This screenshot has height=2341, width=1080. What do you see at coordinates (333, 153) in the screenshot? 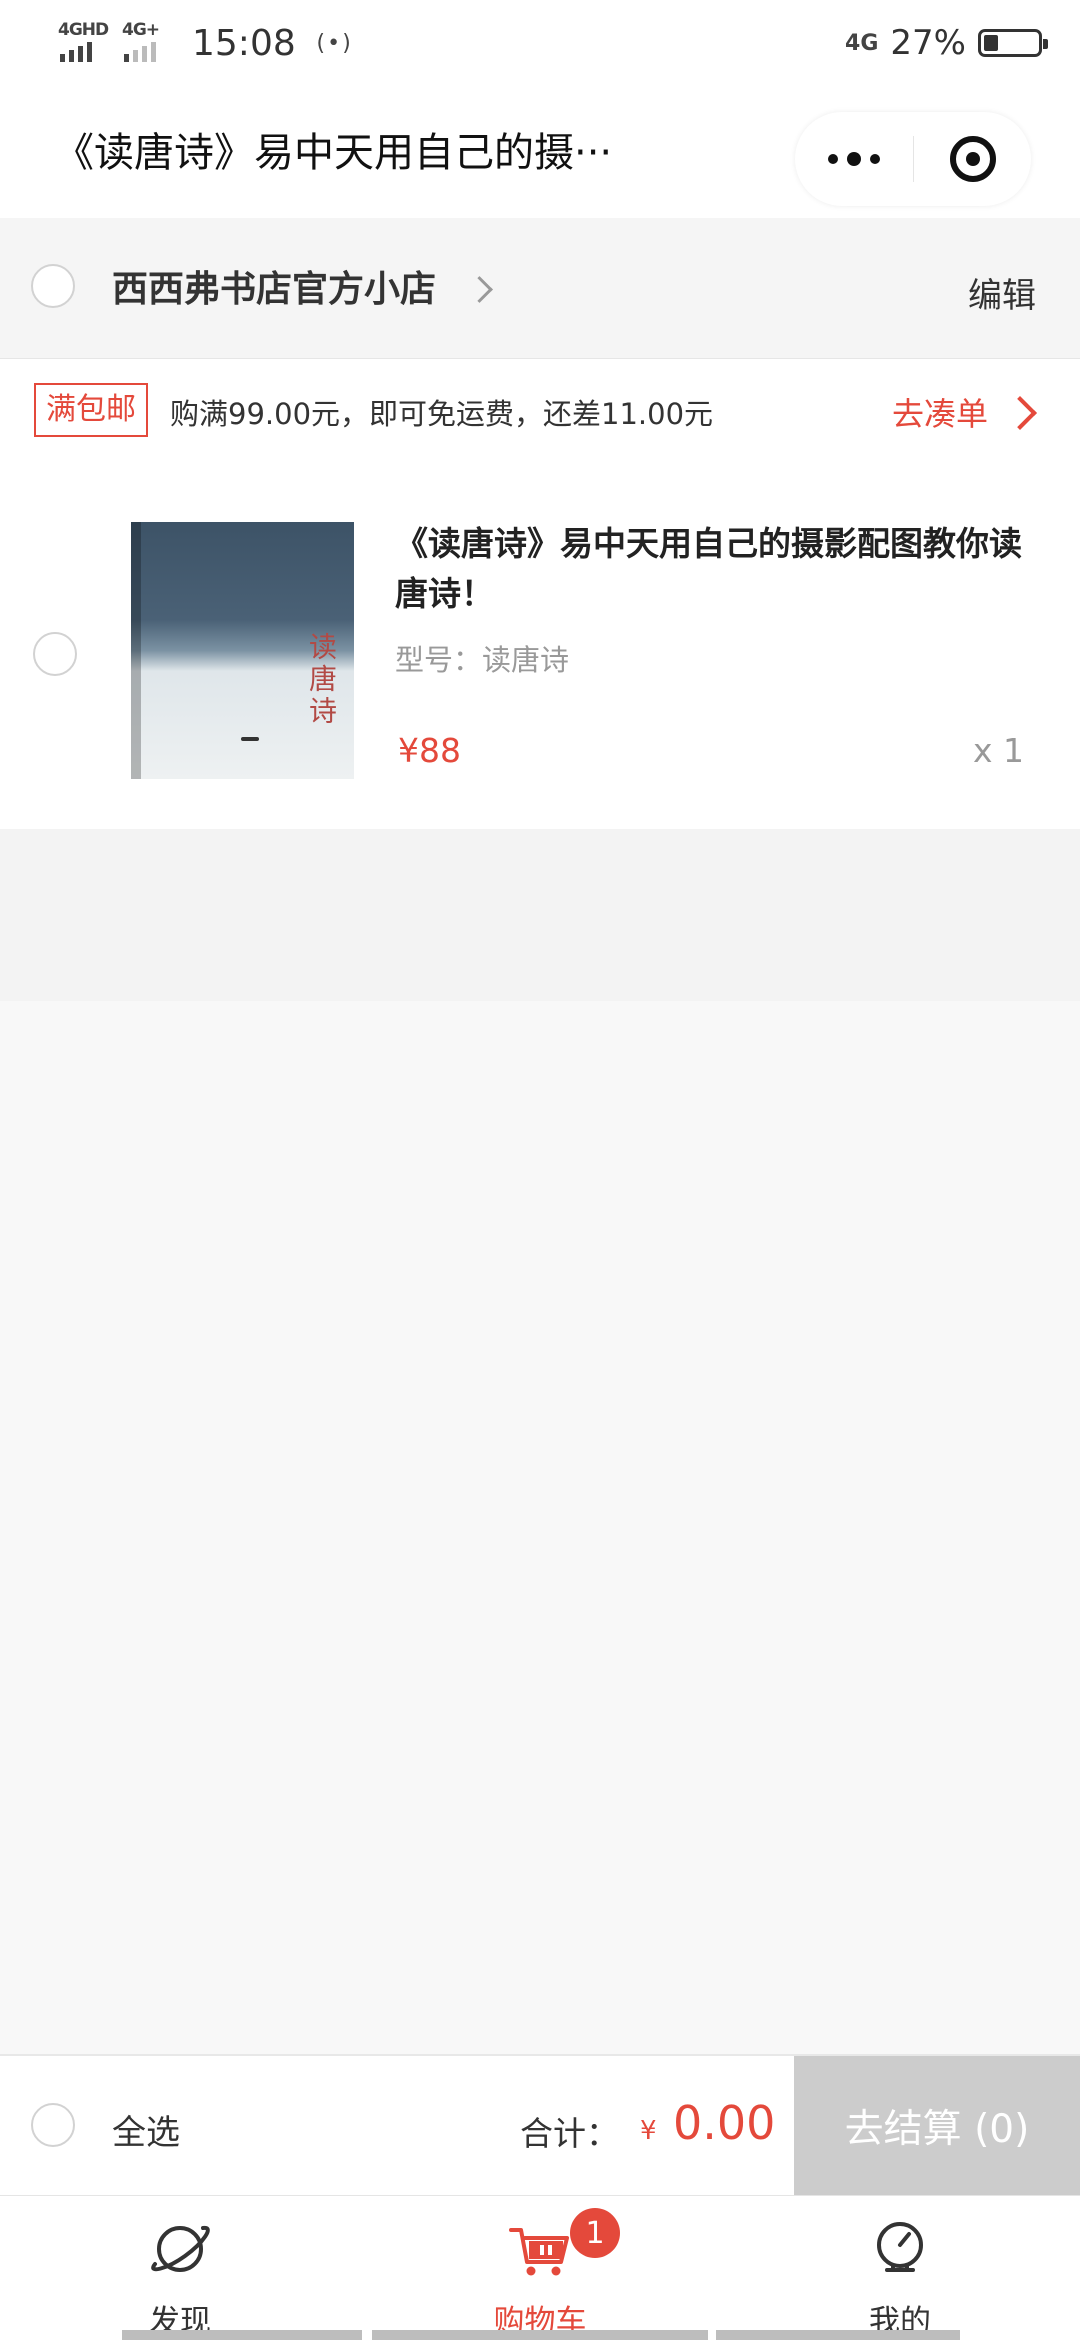
I see `page-title: 《读唐诗》易中天用自己的摄···` at bounding box center [333, 153].